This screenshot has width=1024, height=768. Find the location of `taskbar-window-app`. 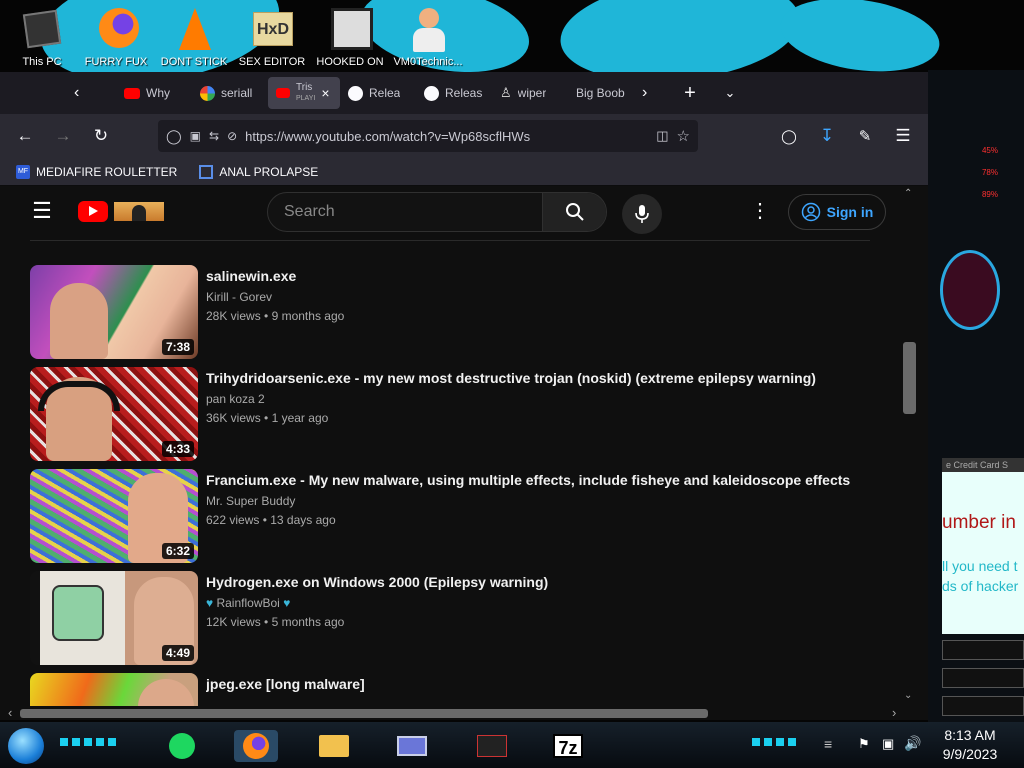

taskbar-window-app is located at coordinates (412, 746).